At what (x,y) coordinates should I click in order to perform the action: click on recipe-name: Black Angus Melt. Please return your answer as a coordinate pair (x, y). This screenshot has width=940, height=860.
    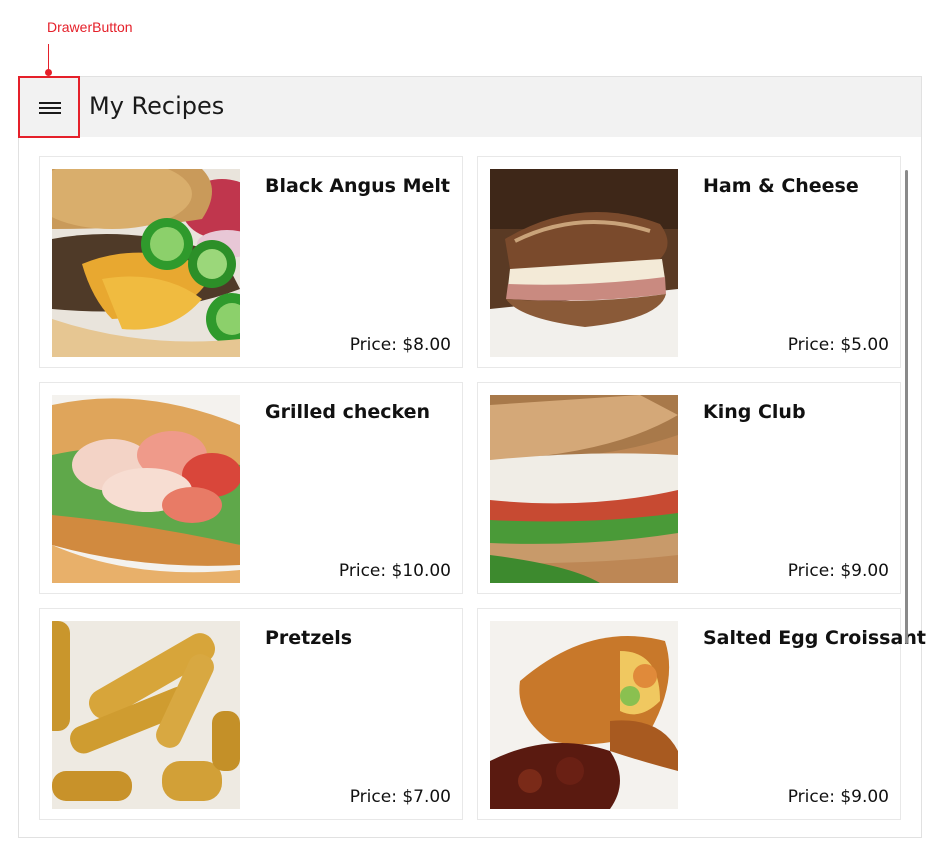
    Looking at the image, I should click on (357, 186).